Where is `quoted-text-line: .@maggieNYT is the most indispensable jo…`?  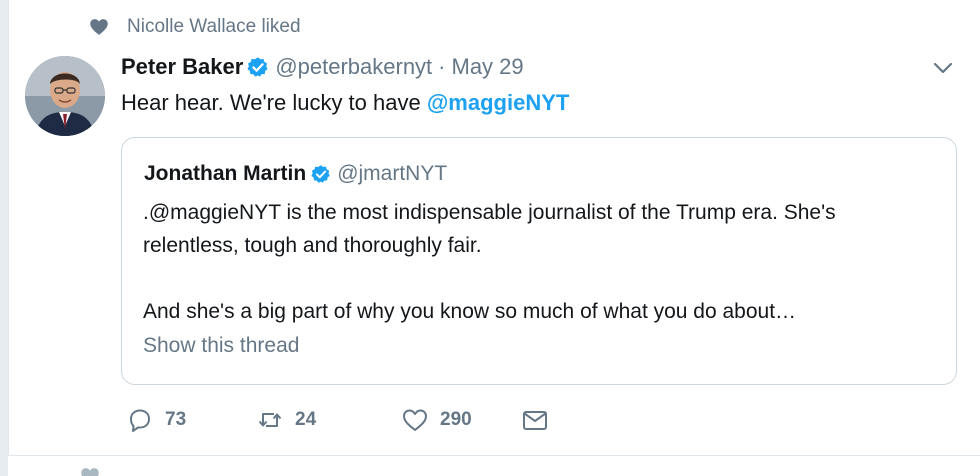 quoted-text-line: .@maggieNYT is the most indispensable jo… is located at coordinates (489, 212).